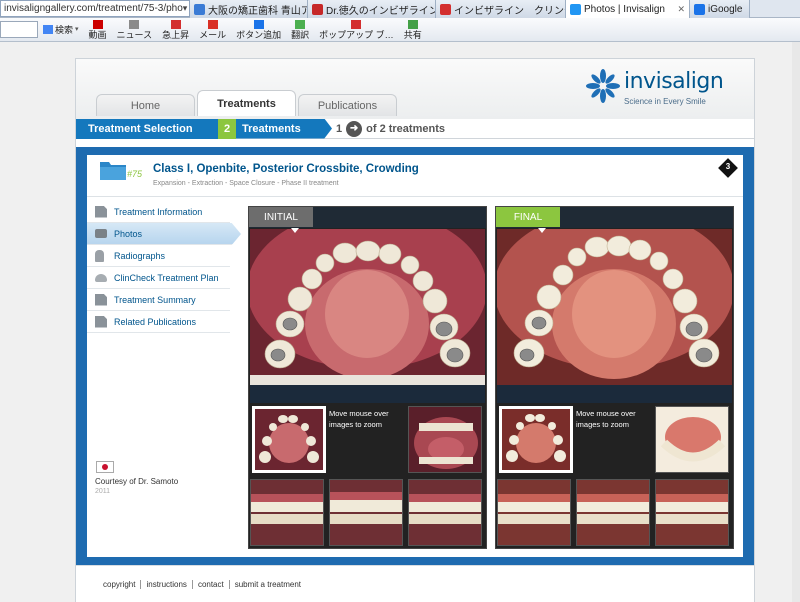 Image resolution: width=800 pixels, height=602 pixels. I want to click on address-url: invisaligngallery.com/treatment/75-3/pho, so click(93, 8).